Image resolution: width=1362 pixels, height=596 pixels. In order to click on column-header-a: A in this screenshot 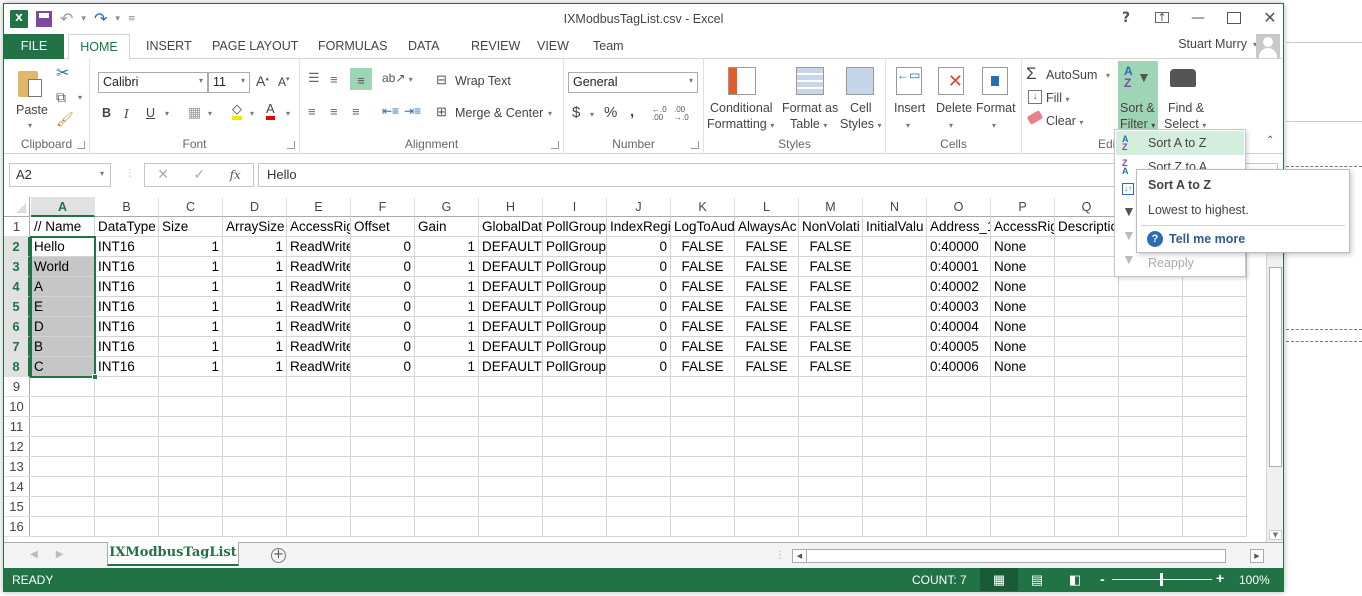, I will do `click(63, 207)`.